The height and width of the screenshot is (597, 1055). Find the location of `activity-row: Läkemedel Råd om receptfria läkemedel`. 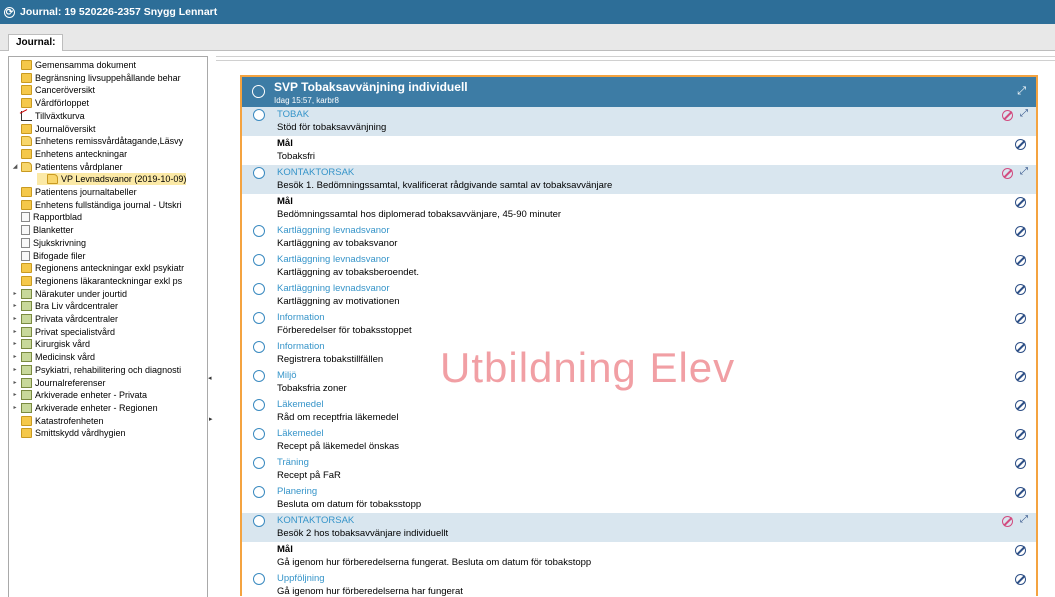

activity-row: Läkemedel Råd om receptfria läkemedel is located at coordinates (639, 411).